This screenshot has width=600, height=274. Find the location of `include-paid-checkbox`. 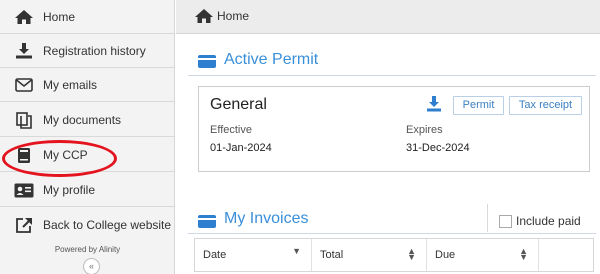

include-paid-checkbox is located at coordinates (505, 221).